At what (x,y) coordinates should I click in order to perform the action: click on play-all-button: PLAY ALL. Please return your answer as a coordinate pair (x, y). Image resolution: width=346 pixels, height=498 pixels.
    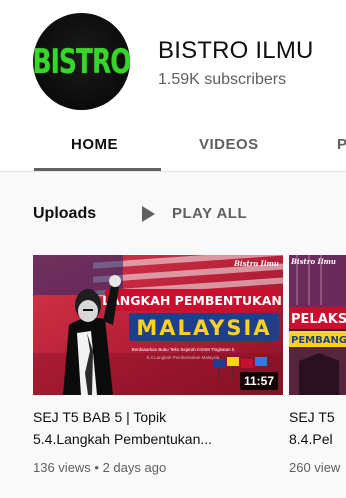
    Looking at the image, I should click on (209, 213).